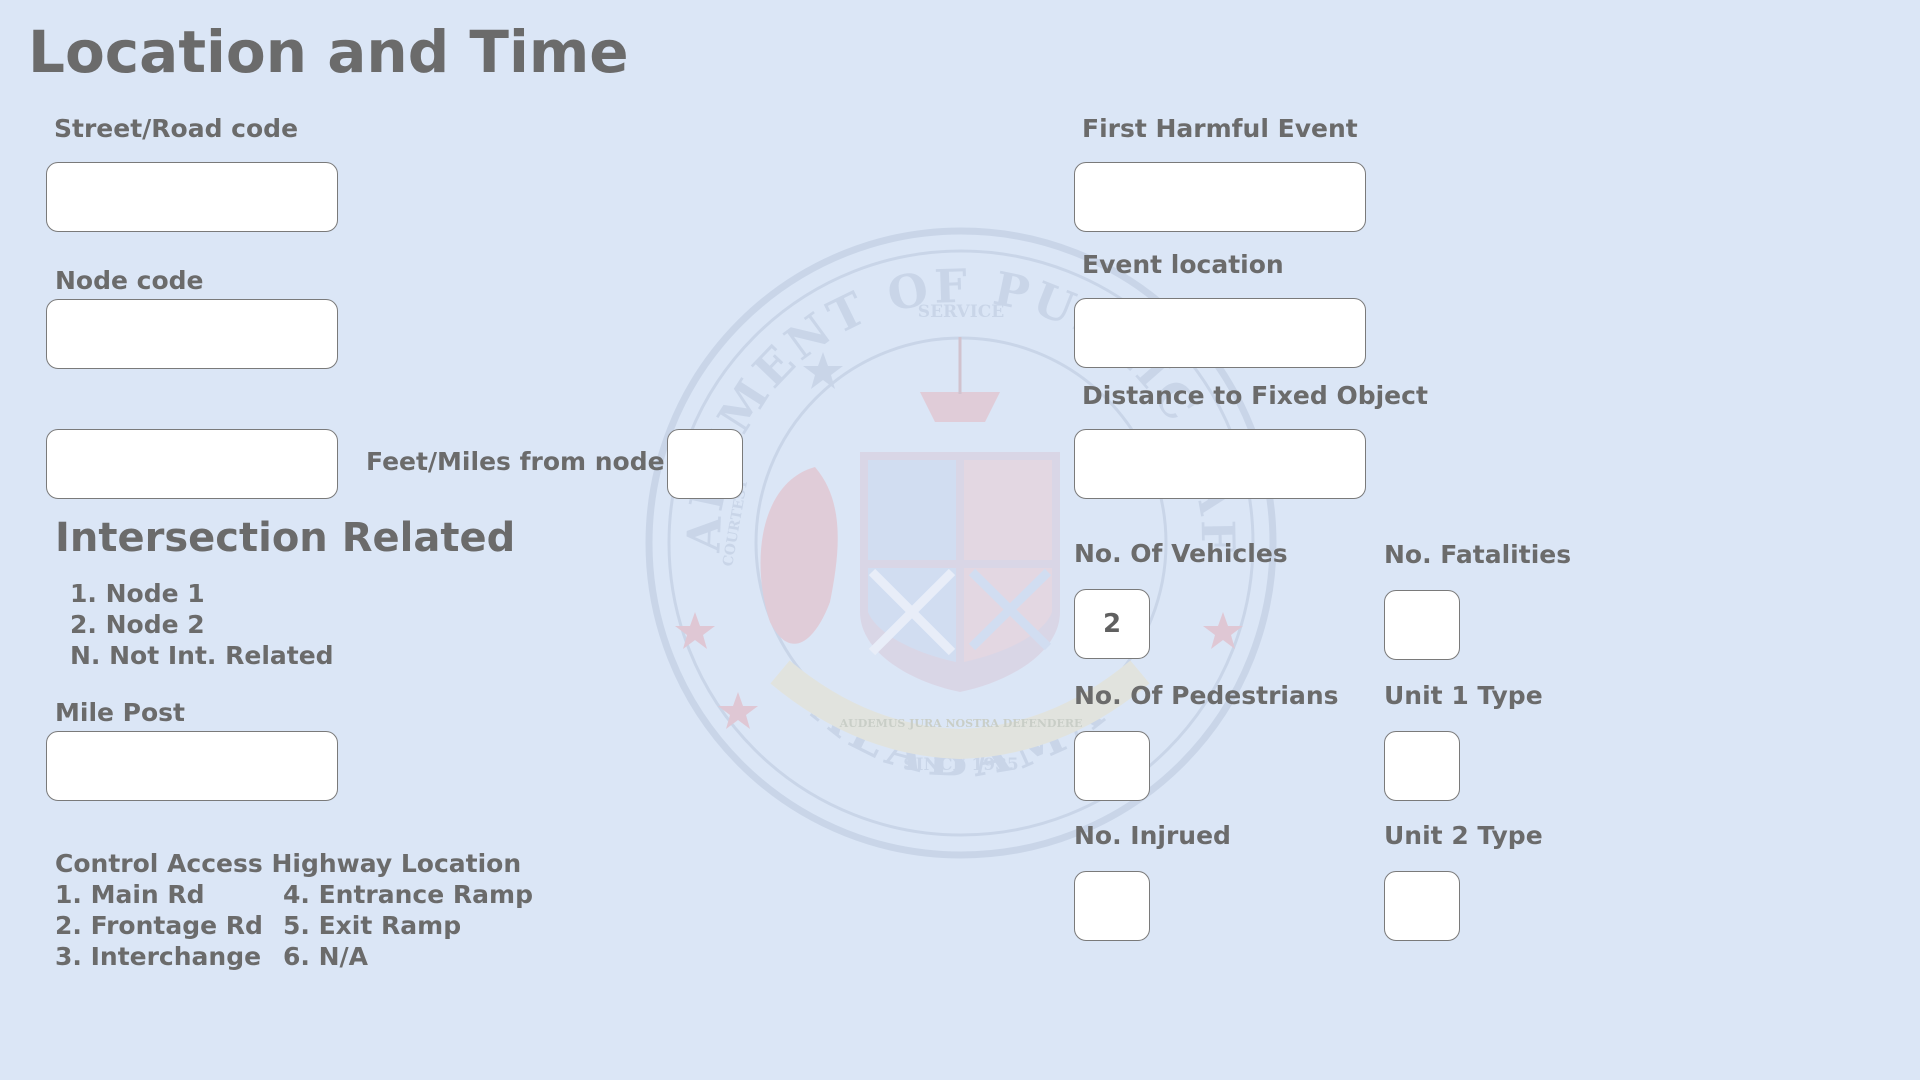 This screenshot has width=1920, height=1080. What do you see at coordinates (158, 956) in the screenshot?
I see `list-item: 3. Interchange` at bounding box center [158, 956].